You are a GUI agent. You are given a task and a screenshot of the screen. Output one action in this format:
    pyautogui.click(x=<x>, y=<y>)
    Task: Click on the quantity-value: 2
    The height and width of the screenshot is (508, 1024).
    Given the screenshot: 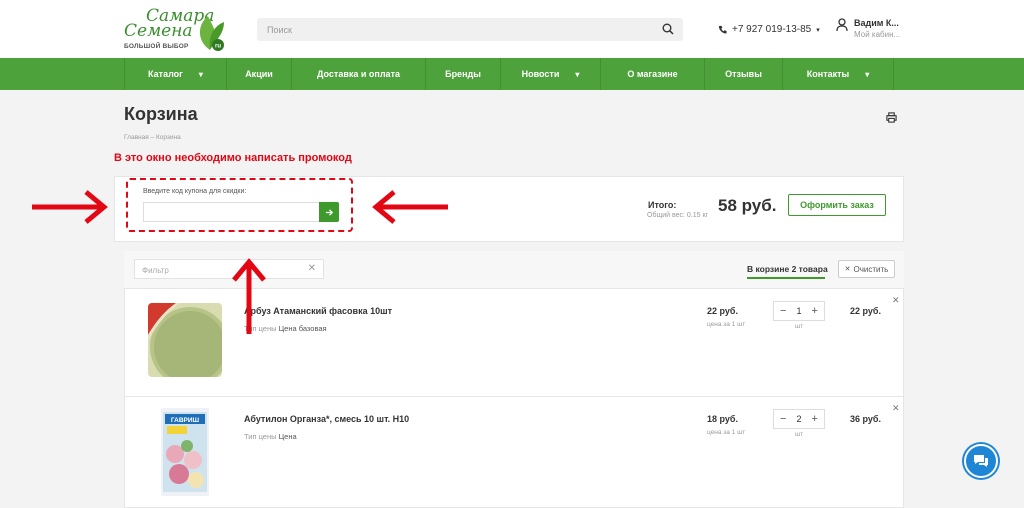 What is the action you would take?
    pyautogui.click(x=798, y=419)
    